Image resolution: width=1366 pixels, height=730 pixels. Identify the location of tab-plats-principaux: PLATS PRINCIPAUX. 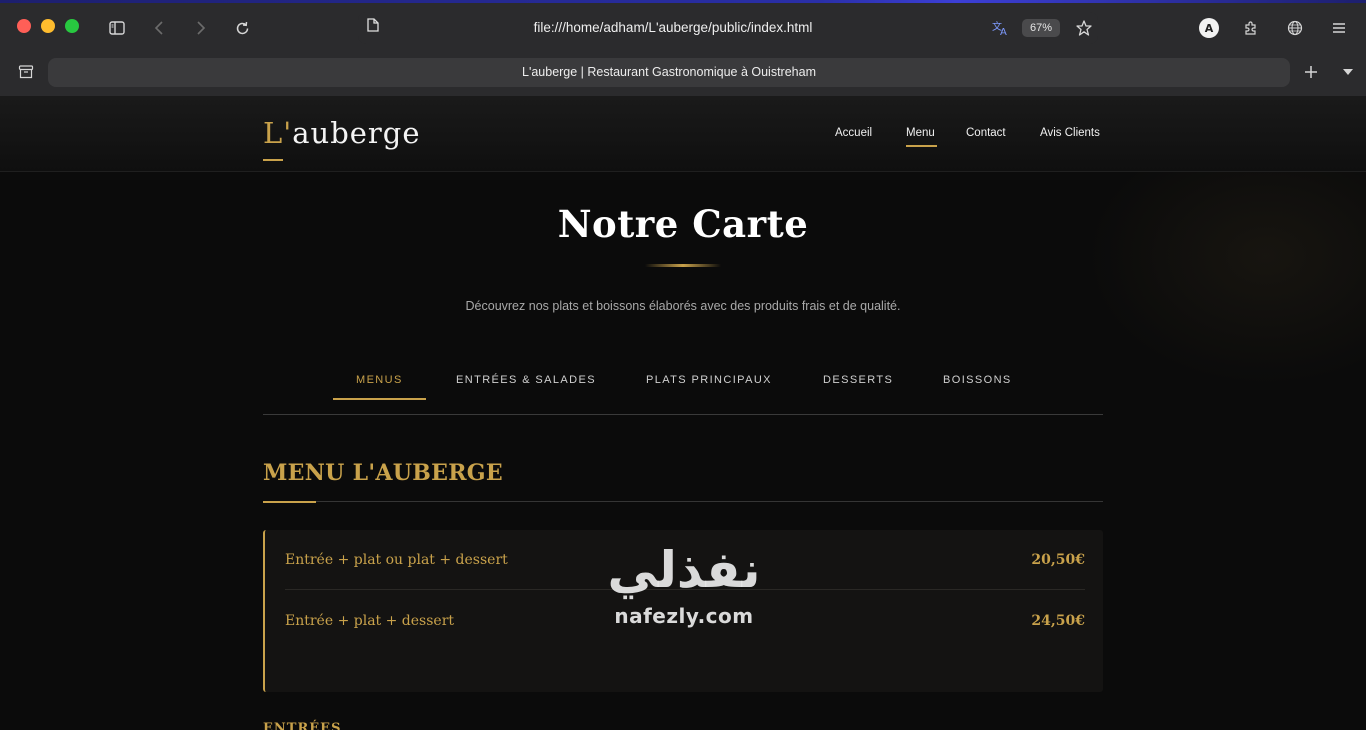
(709, 380).